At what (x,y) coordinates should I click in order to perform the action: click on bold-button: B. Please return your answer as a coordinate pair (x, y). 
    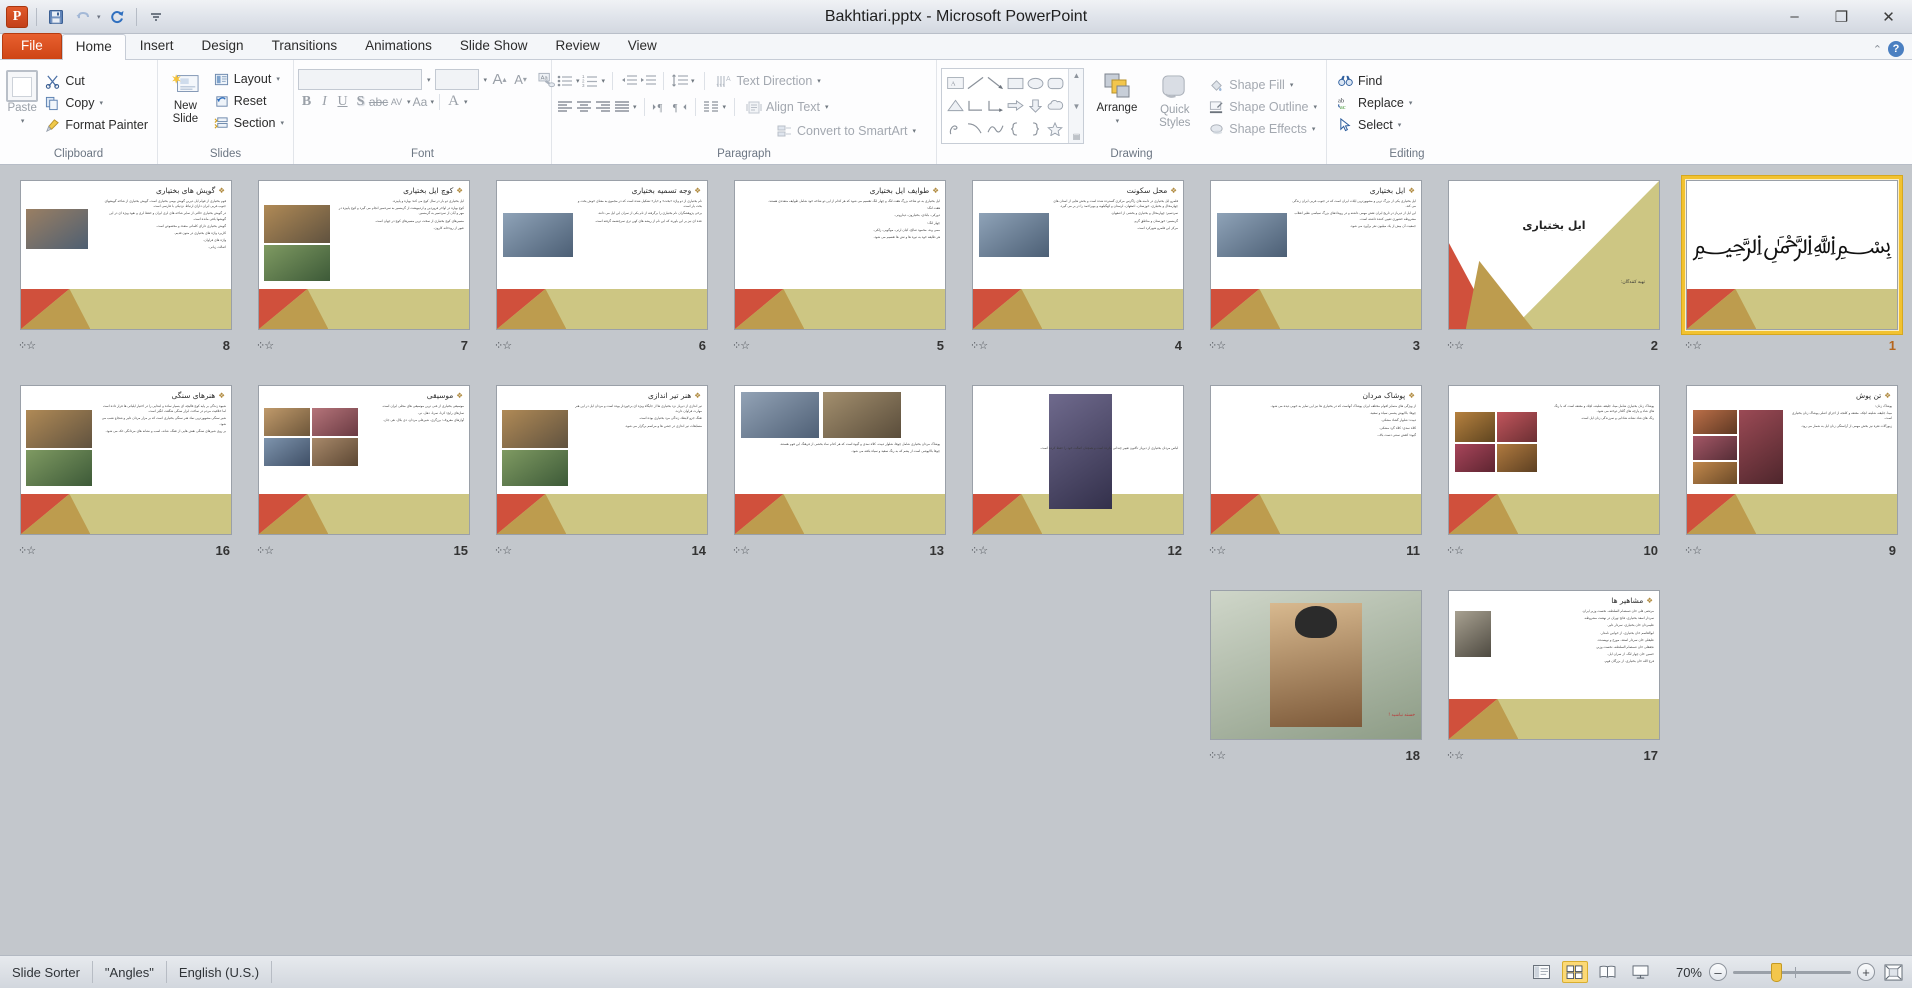
    Looking at the image, I should click on (306, 101).